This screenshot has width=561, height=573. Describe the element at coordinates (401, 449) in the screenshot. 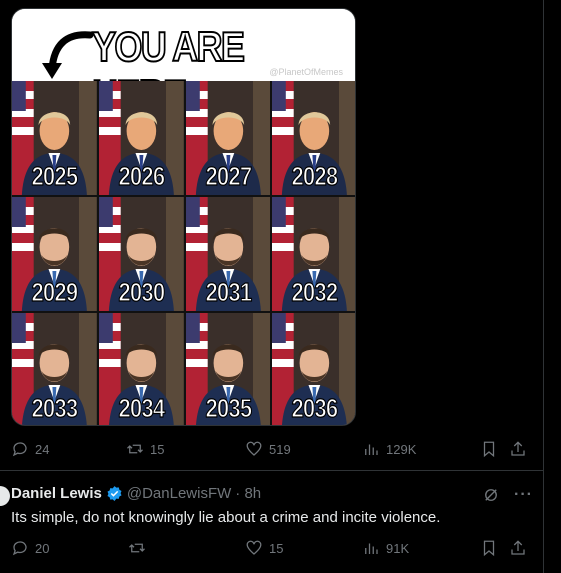

I see `view-count: 129K` at that location.